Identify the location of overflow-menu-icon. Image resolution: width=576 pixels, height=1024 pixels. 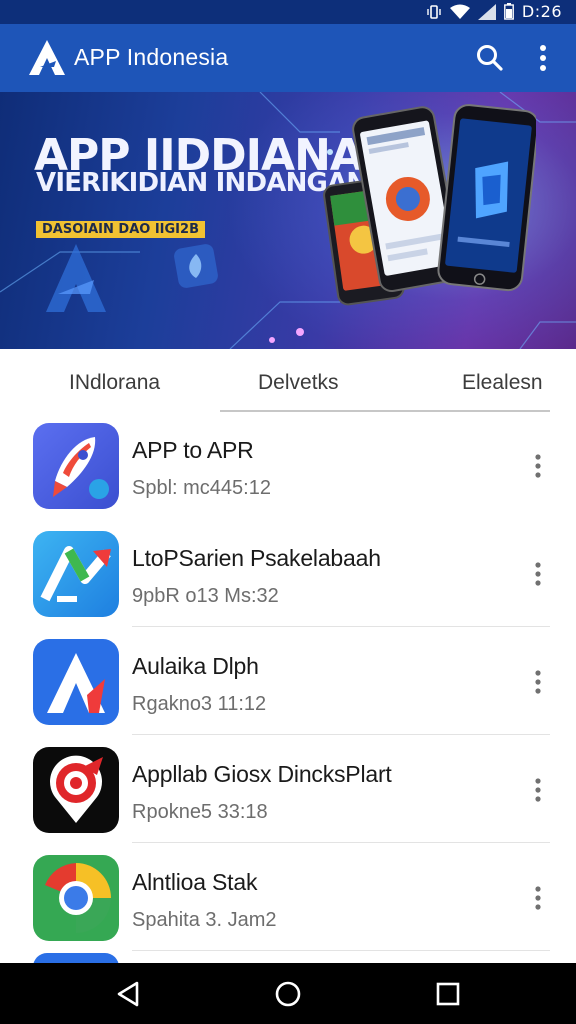
(543, 58).